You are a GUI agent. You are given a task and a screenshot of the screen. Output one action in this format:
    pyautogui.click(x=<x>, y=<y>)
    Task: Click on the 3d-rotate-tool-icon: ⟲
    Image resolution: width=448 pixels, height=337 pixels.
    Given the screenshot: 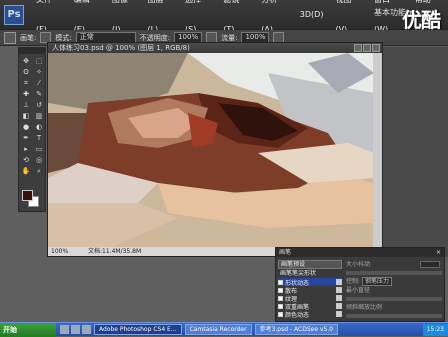 What is the action you would take?
    pyautogui.click(x=26, y=160)
    